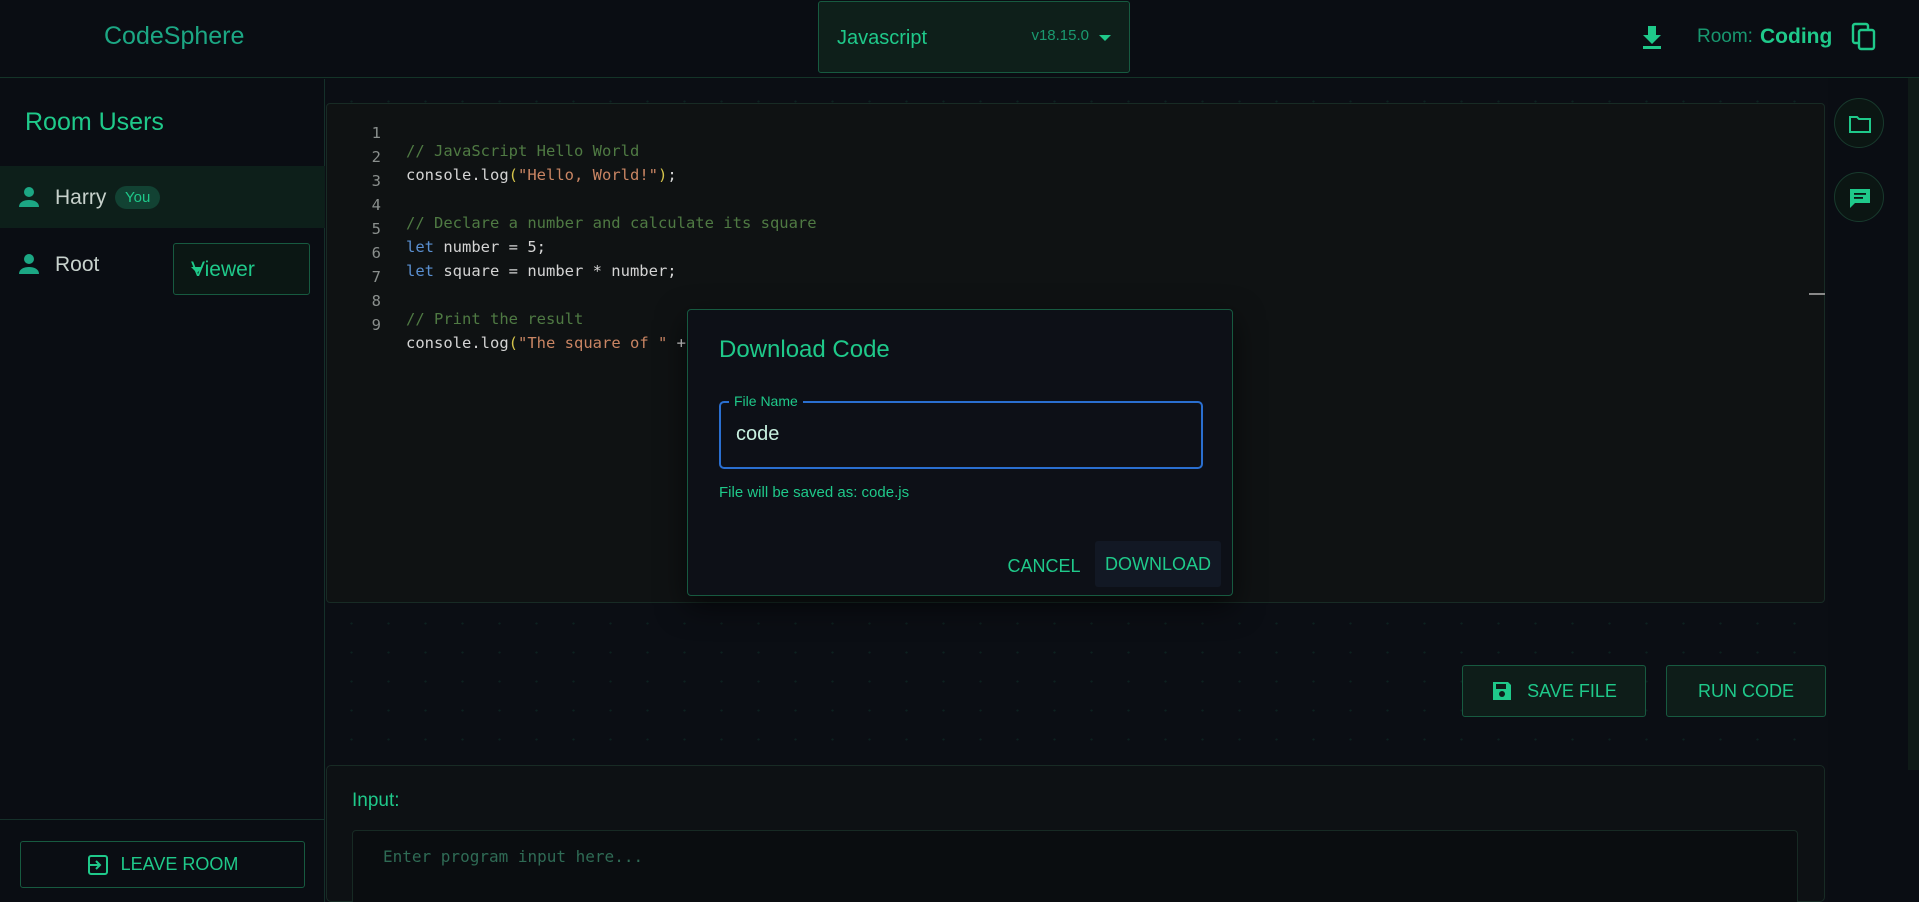  What do you see at coordinates (376, 800) in the screenshot?
I see `input-label: Input:` at bounding box center [376, 800].